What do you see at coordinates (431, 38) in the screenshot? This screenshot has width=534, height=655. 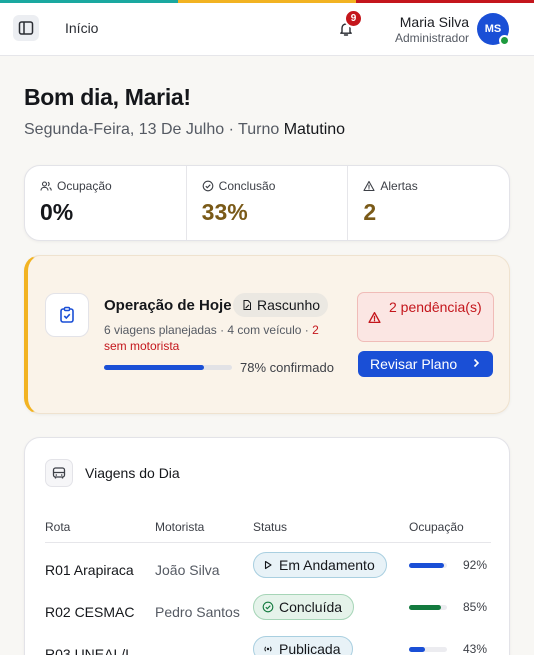 I see `user-role: Administrador` at bounding box center [431, 38].